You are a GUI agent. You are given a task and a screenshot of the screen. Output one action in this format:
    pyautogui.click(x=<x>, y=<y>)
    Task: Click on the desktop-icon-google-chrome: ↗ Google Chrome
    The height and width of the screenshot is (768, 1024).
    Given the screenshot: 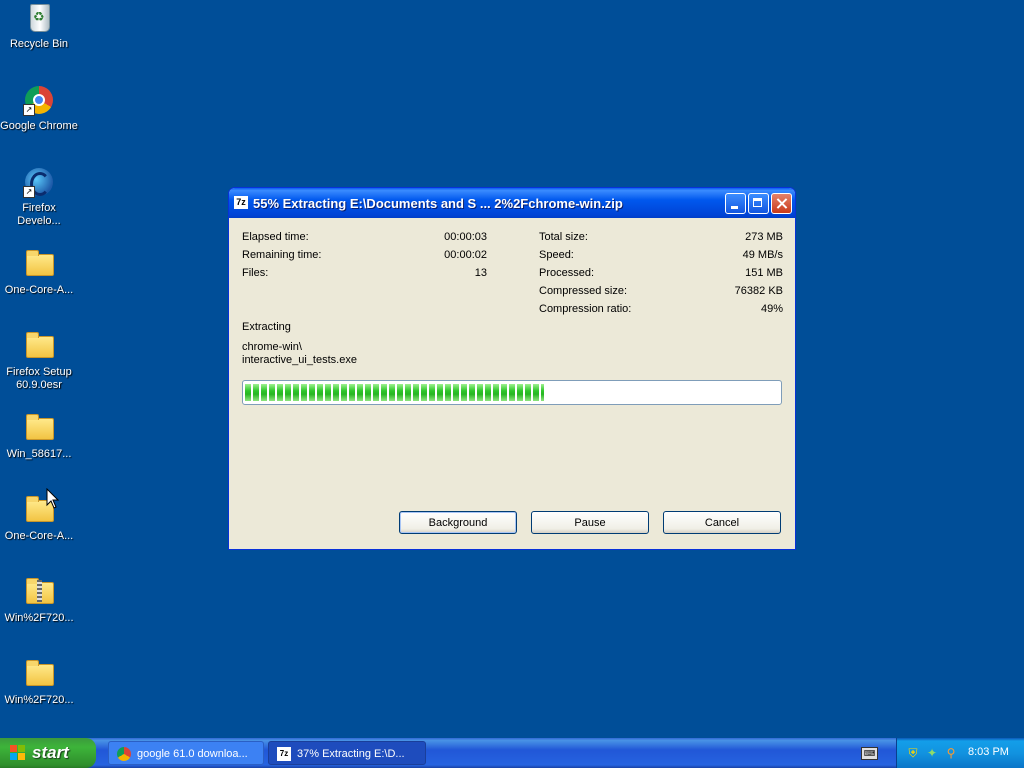 What is the action you would take?
    pyautogui.click(x=39, y=108)
    